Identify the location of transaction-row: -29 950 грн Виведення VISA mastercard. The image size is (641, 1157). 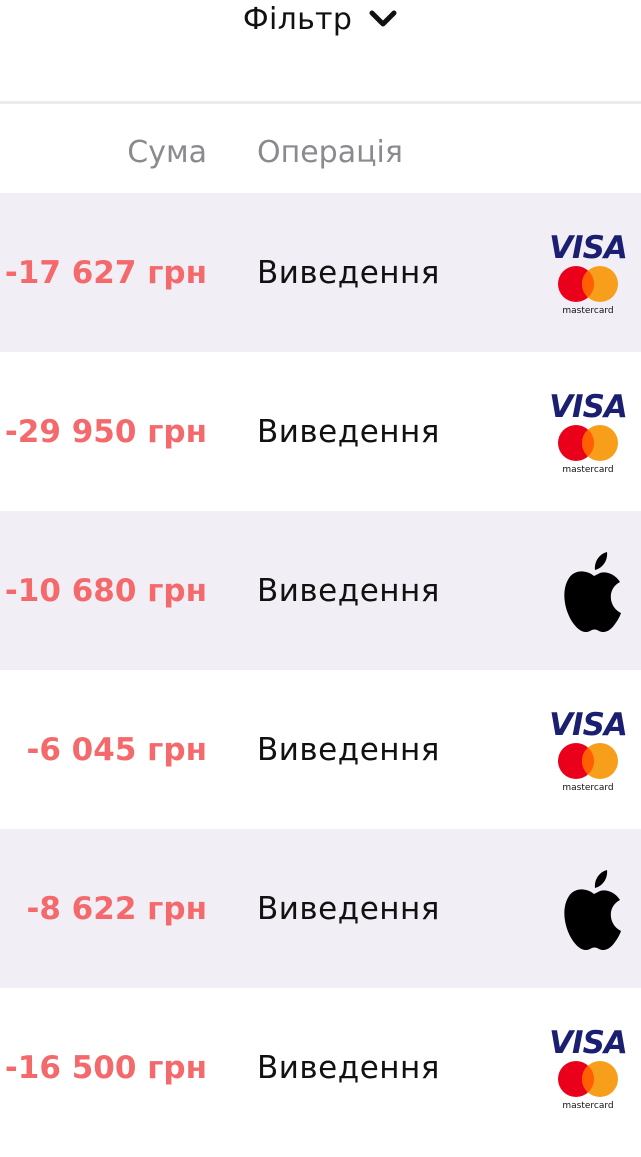
(320, 431).